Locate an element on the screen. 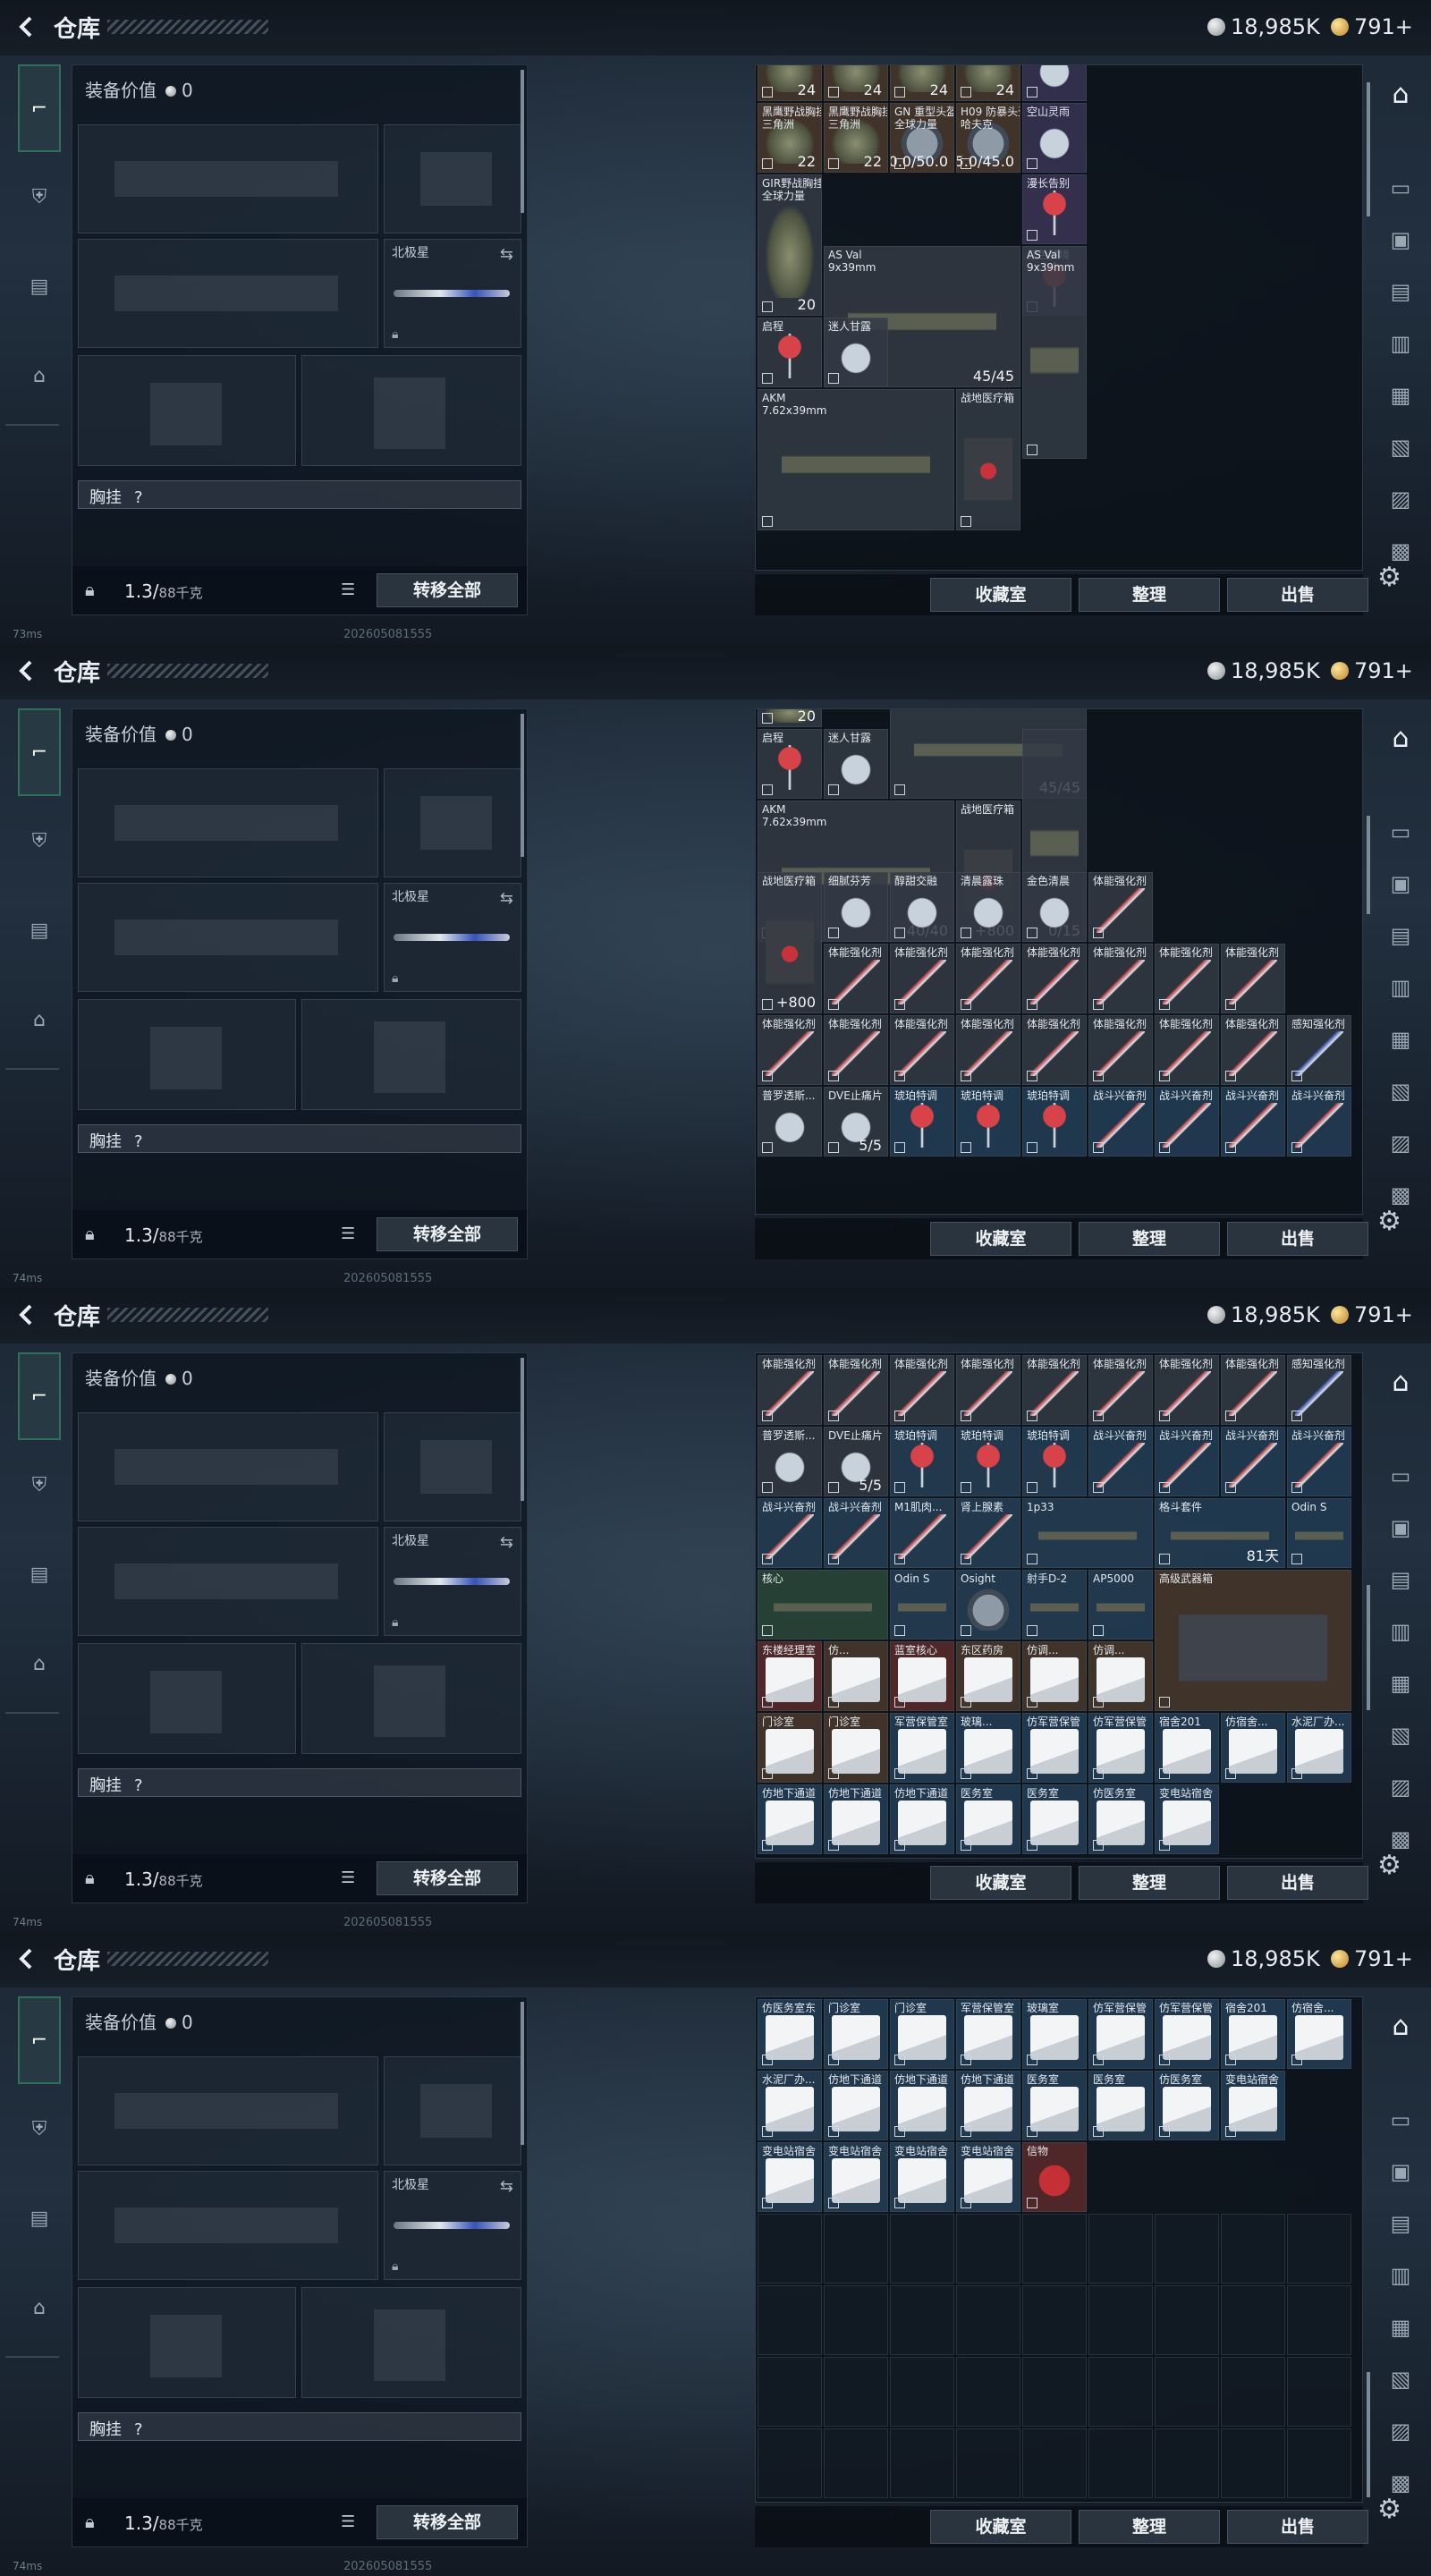 This screenshot has width=1431, height=2576. list-icon: ☰ is located at coordinates (348, 1233).